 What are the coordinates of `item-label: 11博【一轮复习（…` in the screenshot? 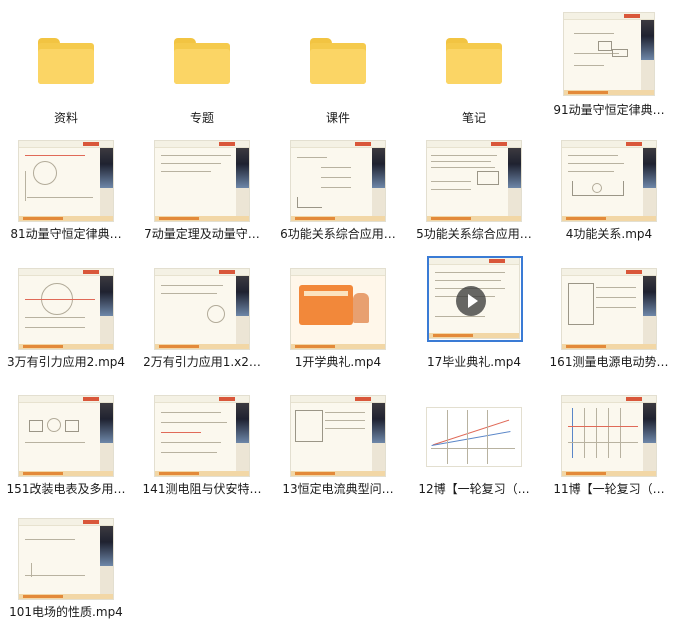 It's located at (609, 489).